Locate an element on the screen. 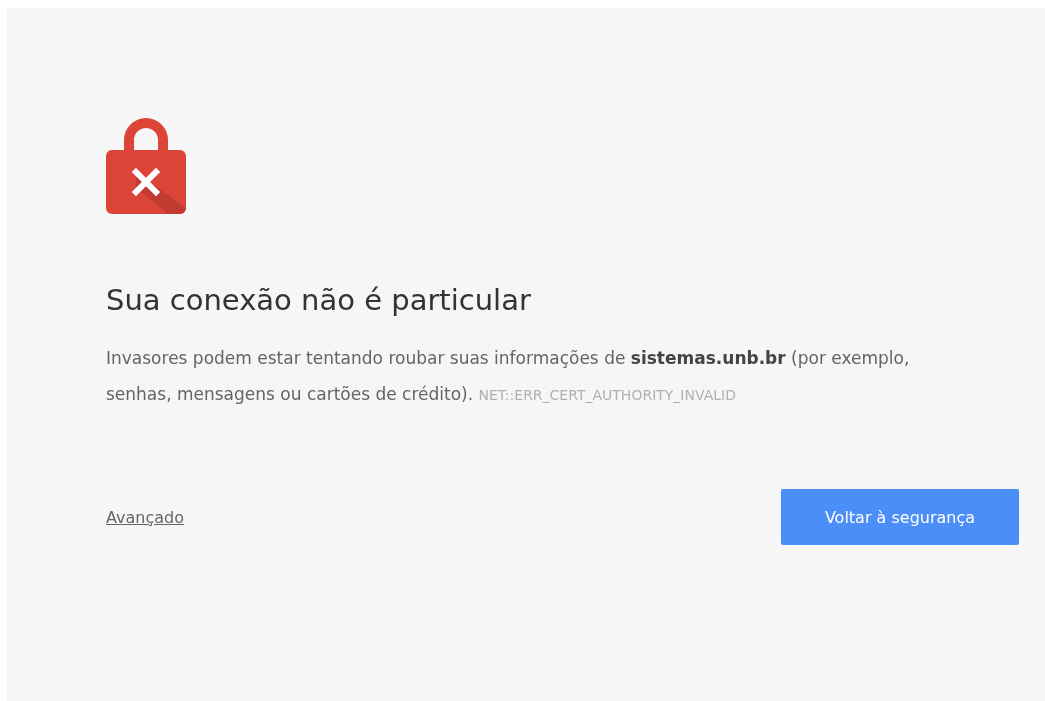  warning-message: Invasores podem estar tentando roubar suas informações de sistemas.unb.br (por exemplo, senhas, mensagens ou cartões de crédito). NET::ERR_CERT_AUTHORITY_INVALID is located at coordinates (508, 376).